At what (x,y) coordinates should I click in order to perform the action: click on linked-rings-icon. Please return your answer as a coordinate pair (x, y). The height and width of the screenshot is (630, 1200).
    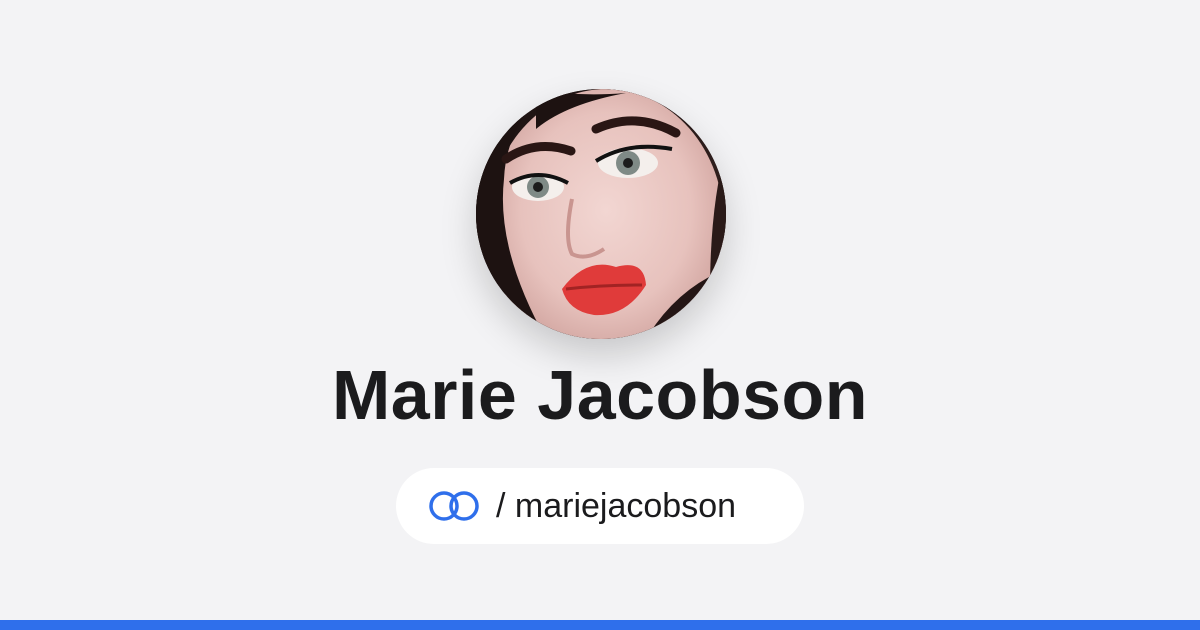
    Looking at the image, I should click on (454, 506).